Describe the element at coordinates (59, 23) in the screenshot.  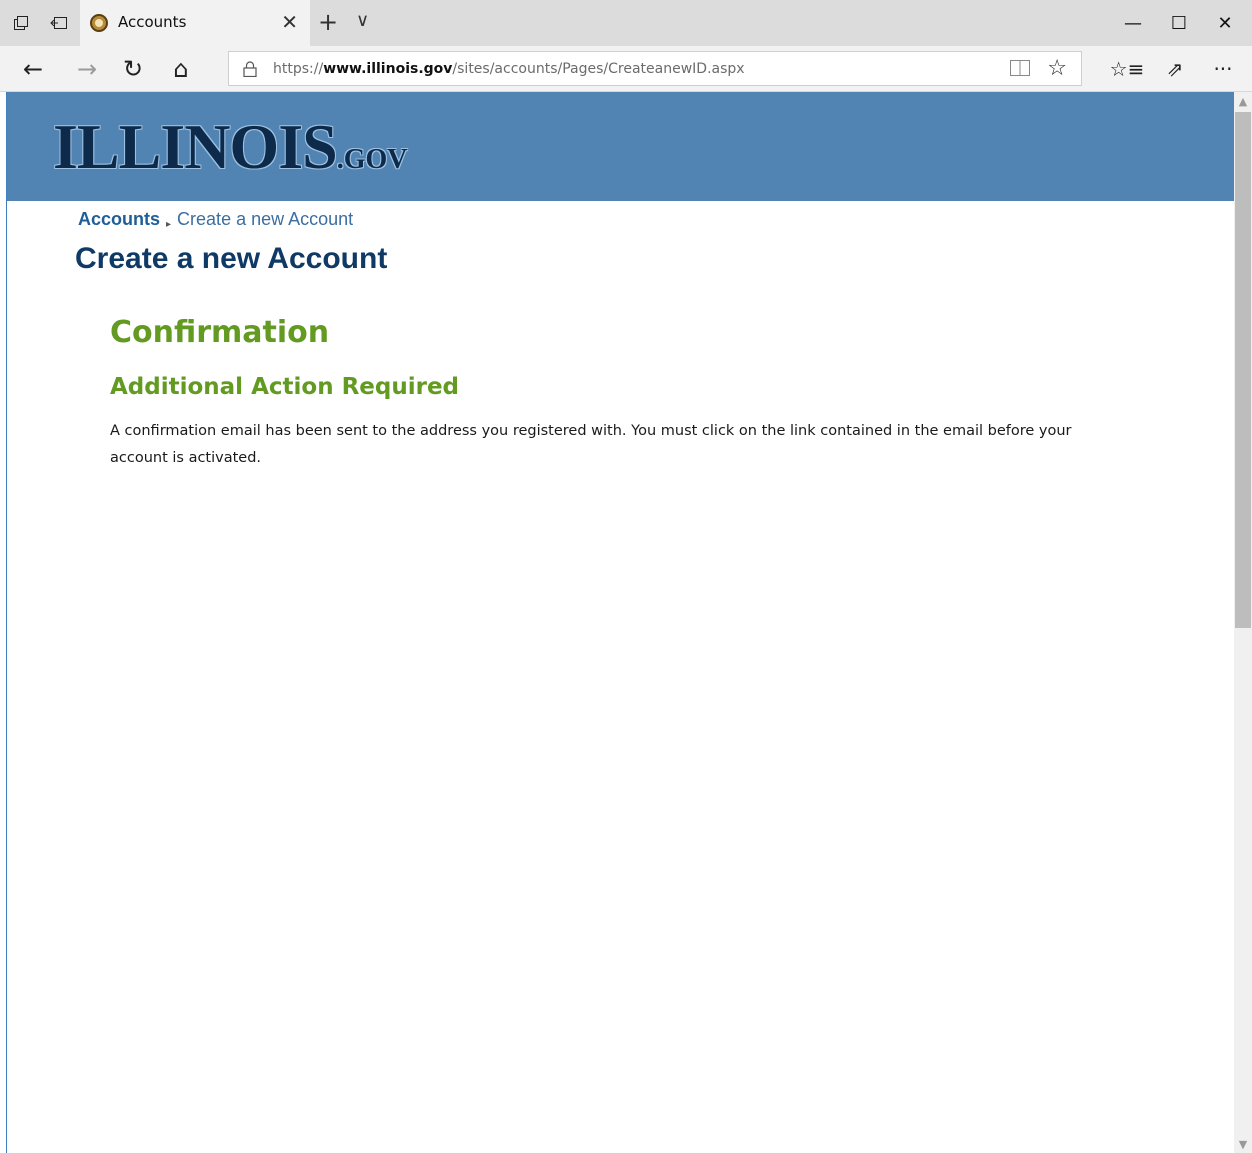
I see `set-aside-icon` at that location.